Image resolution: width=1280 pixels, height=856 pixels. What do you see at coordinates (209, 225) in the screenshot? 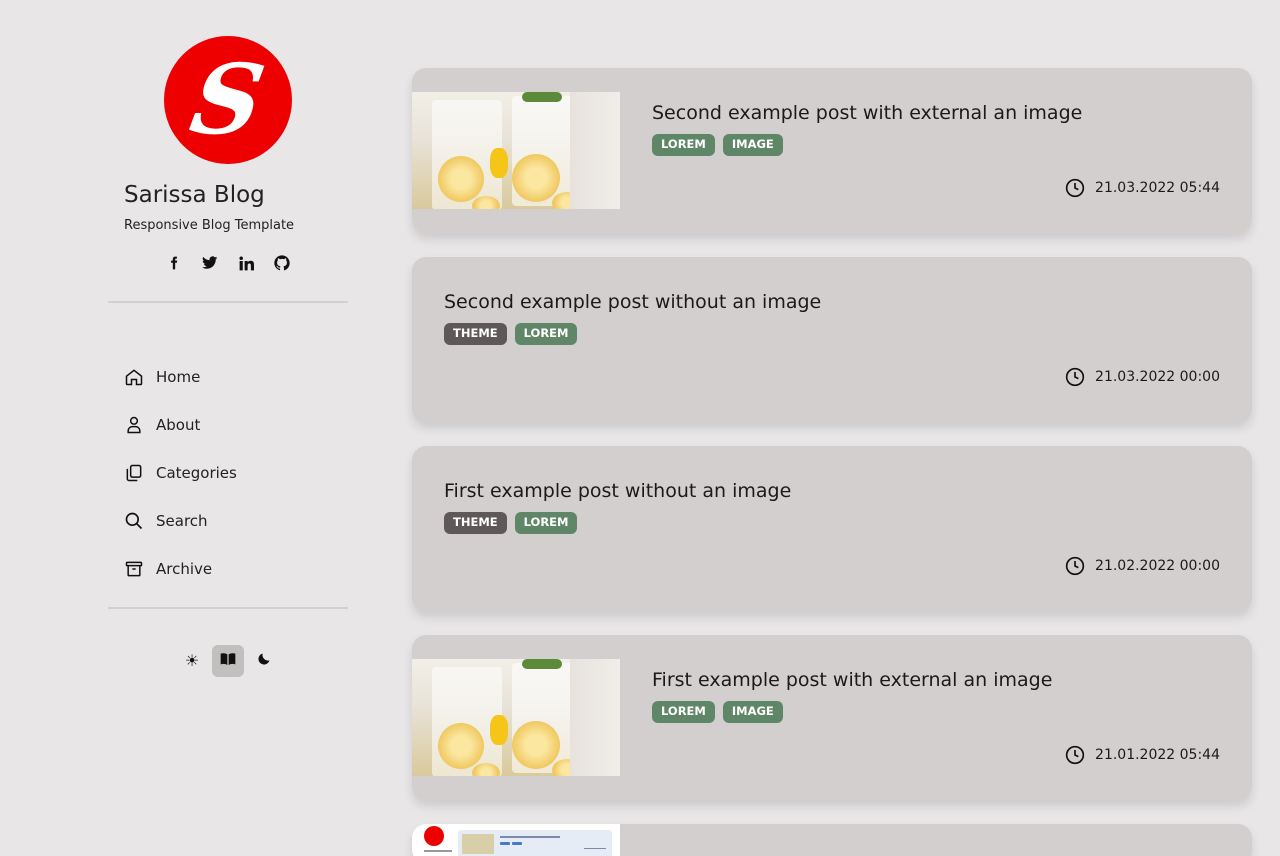
I see `site-subtitle: Responsive Blog Template` at bounding box center [209, 225].